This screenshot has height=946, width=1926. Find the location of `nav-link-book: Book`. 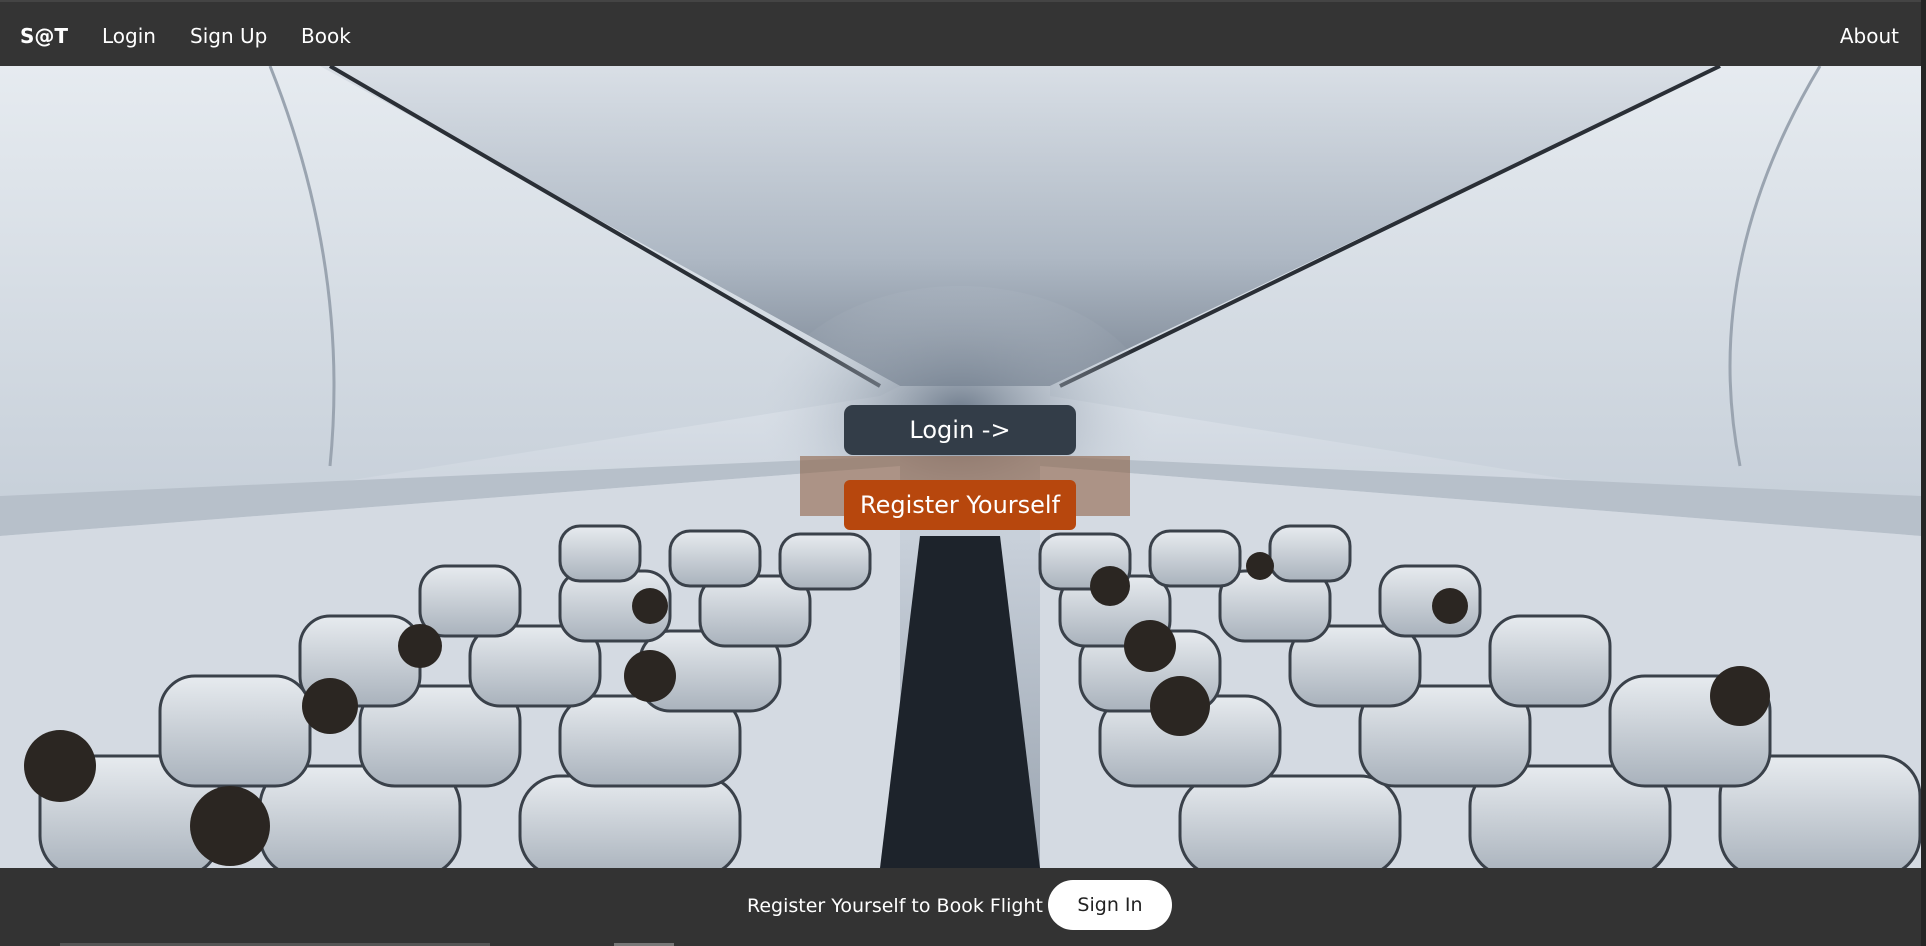

nav-link-book: Book is located at coordinates (326, 36).